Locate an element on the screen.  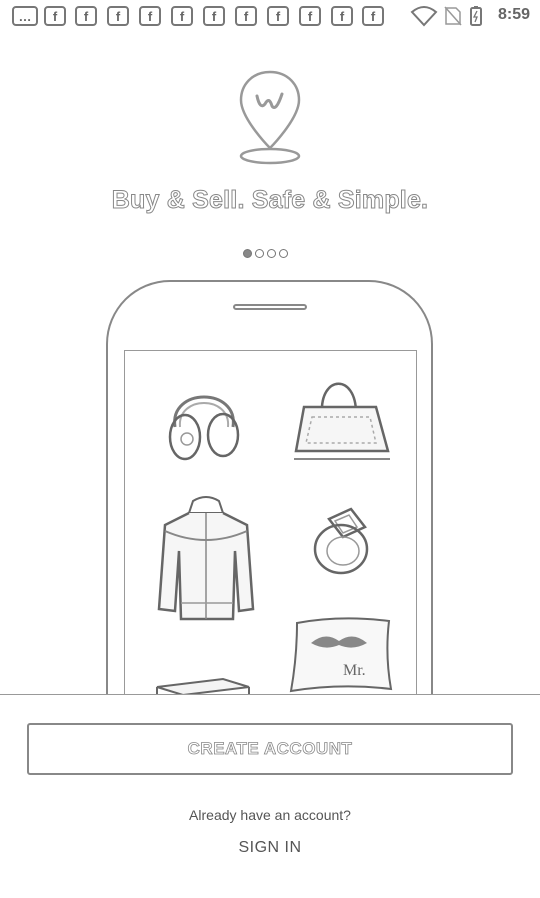
create-account-button: CREATE ACCOUNT is located at coordinates (270, 749).